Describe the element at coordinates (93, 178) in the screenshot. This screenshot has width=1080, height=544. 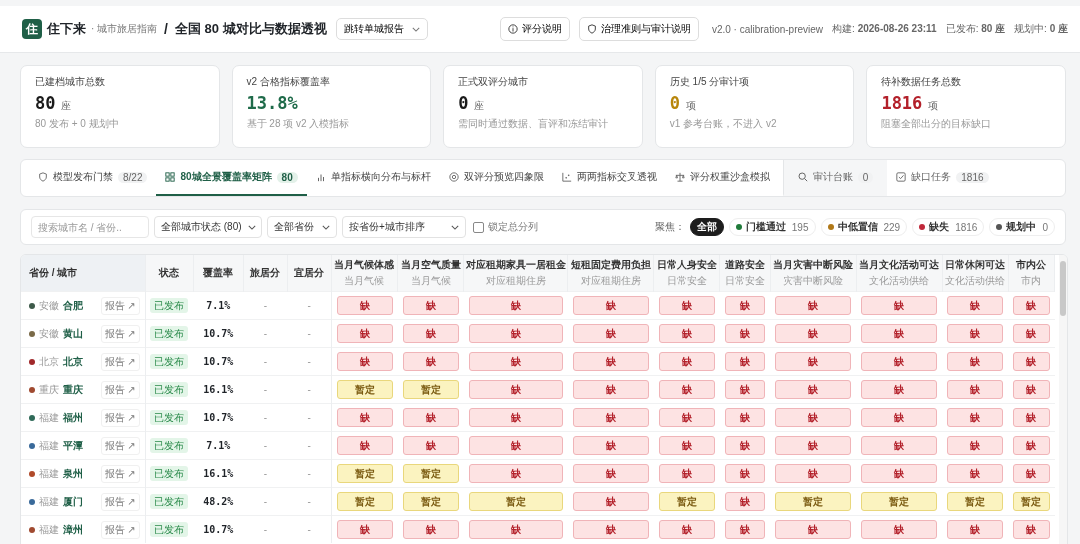
I see `tab: 模型发布门禁 8/22` at that location.